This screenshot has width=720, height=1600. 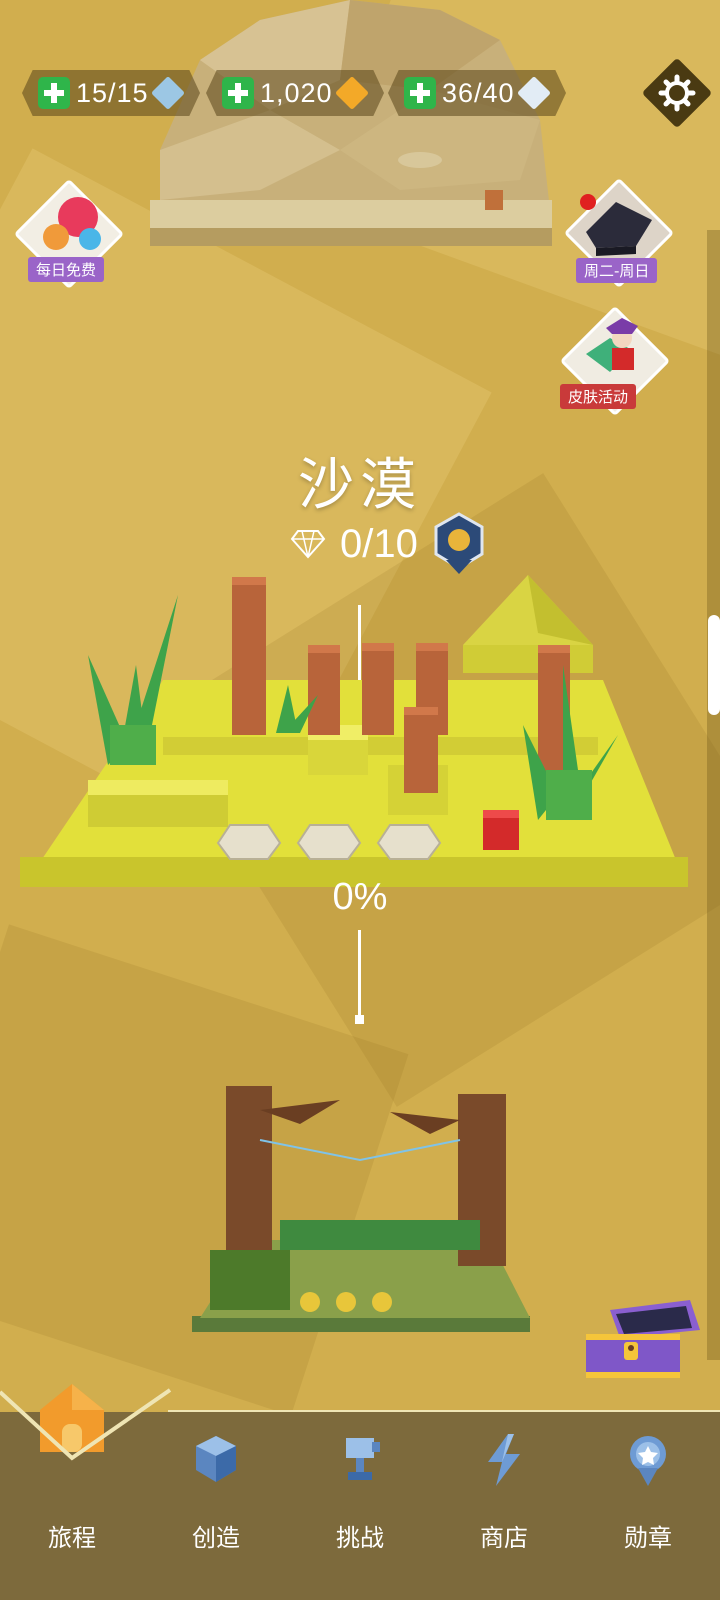 What do you see at coordinates (616, 225) in the screenshot?
I see `piano-icon` at bounding box center [616, 225].